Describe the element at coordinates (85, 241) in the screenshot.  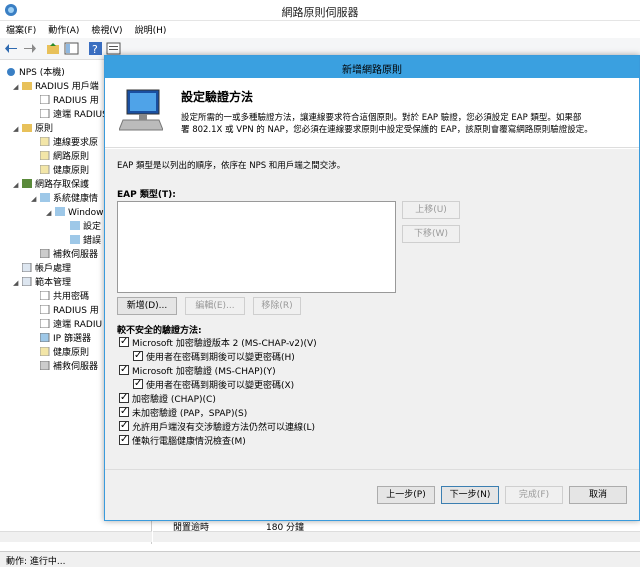
I see `tree-node-error: 錯誤` at that location.